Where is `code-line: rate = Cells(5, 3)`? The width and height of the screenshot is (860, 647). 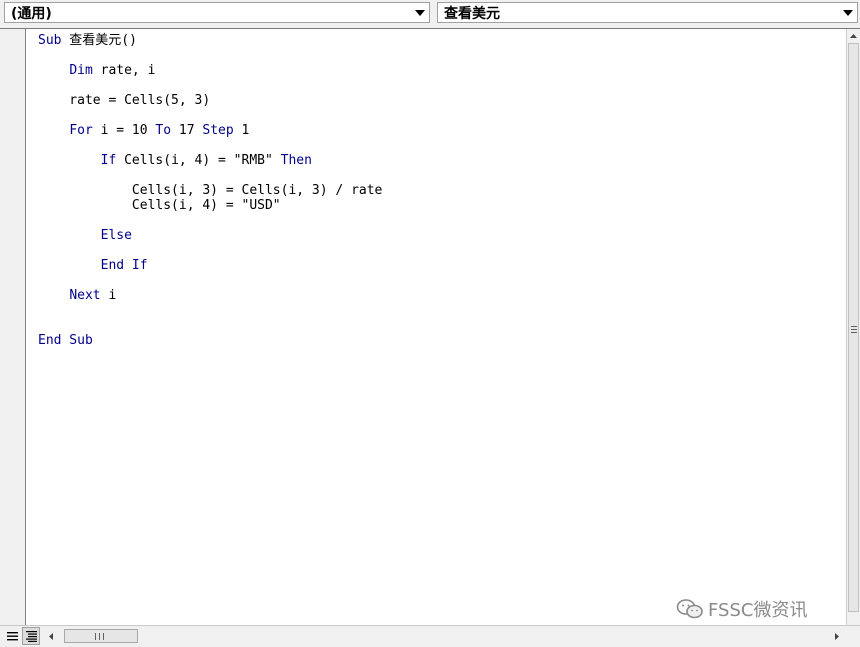 code-line: rate = Cells(5, 3) is located at coordinates (124, 100).